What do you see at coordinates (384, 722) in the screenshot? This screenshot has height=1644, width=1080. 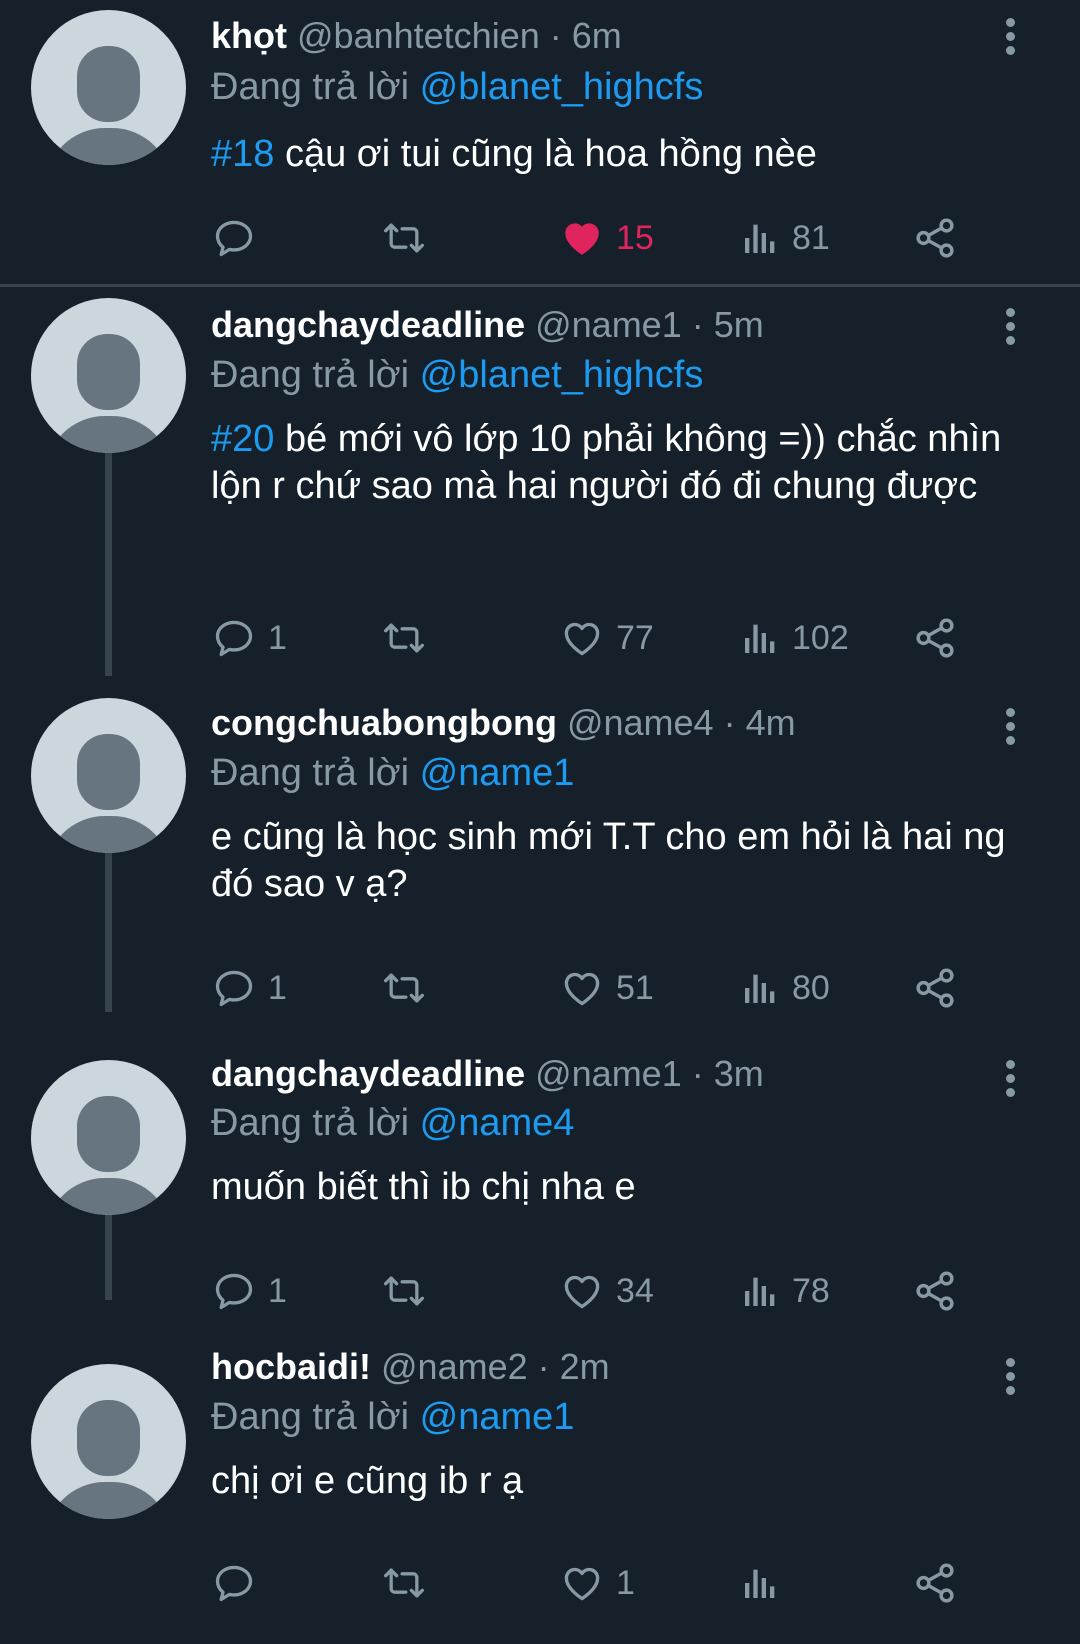 I see `display-name: congchuabongbong` at bounding box center [384, 722].